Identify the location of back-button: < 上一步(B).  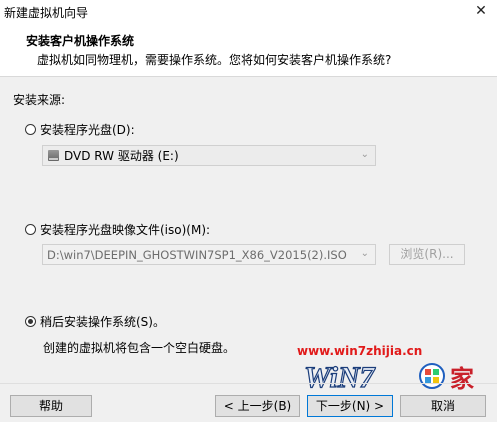
(257, 406).